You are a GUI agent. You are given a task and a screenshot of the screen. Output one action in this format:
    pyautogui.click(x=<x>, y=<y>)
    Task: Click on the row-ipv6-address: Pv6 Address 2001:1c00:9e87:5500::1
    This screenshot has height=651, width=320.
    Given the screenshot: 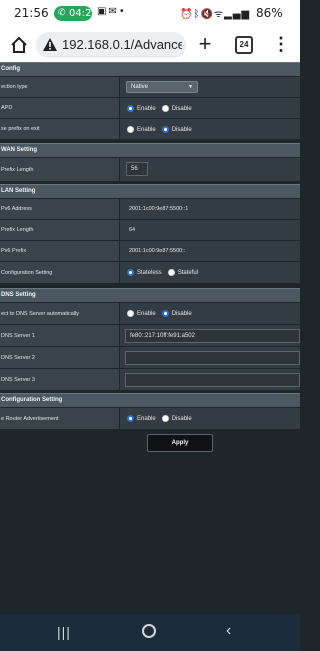 What is the action you would take?
    pyautogui.click(x=150, y=209)
    